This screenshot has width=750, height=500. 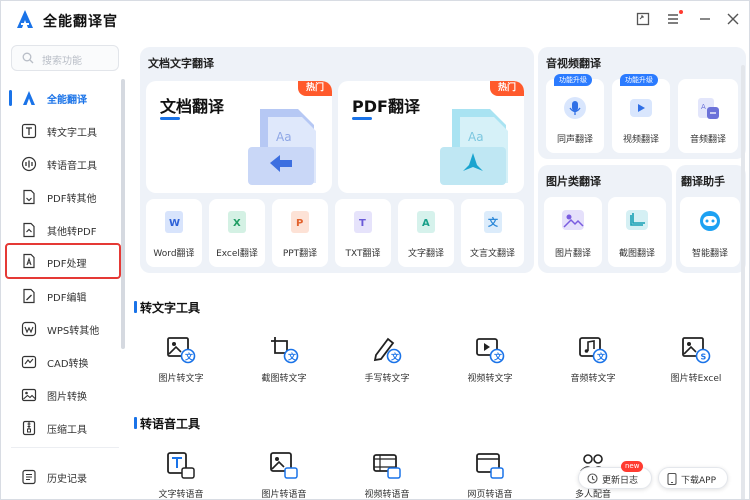 What do you see at coordinates (492, 254) in the screenshot?
I see `card-label: 文言文翻译` at bounding box center [492, 254].